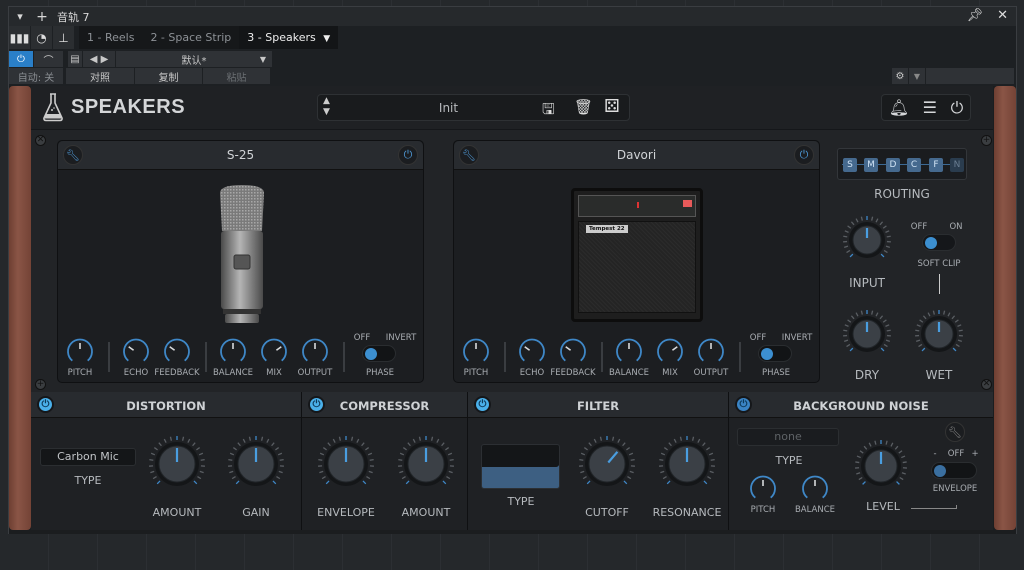  I want to click on pin-icon: 📌︎, so click(975, 15).